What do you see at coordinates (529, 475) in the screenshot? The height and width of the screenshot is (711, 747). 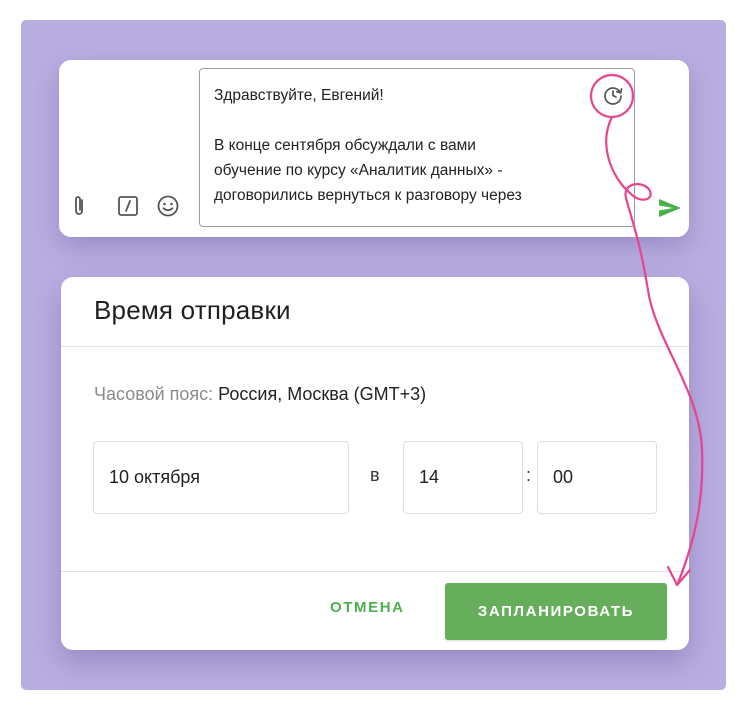 I see `time-colon: :` at bounding box center [529, 475].